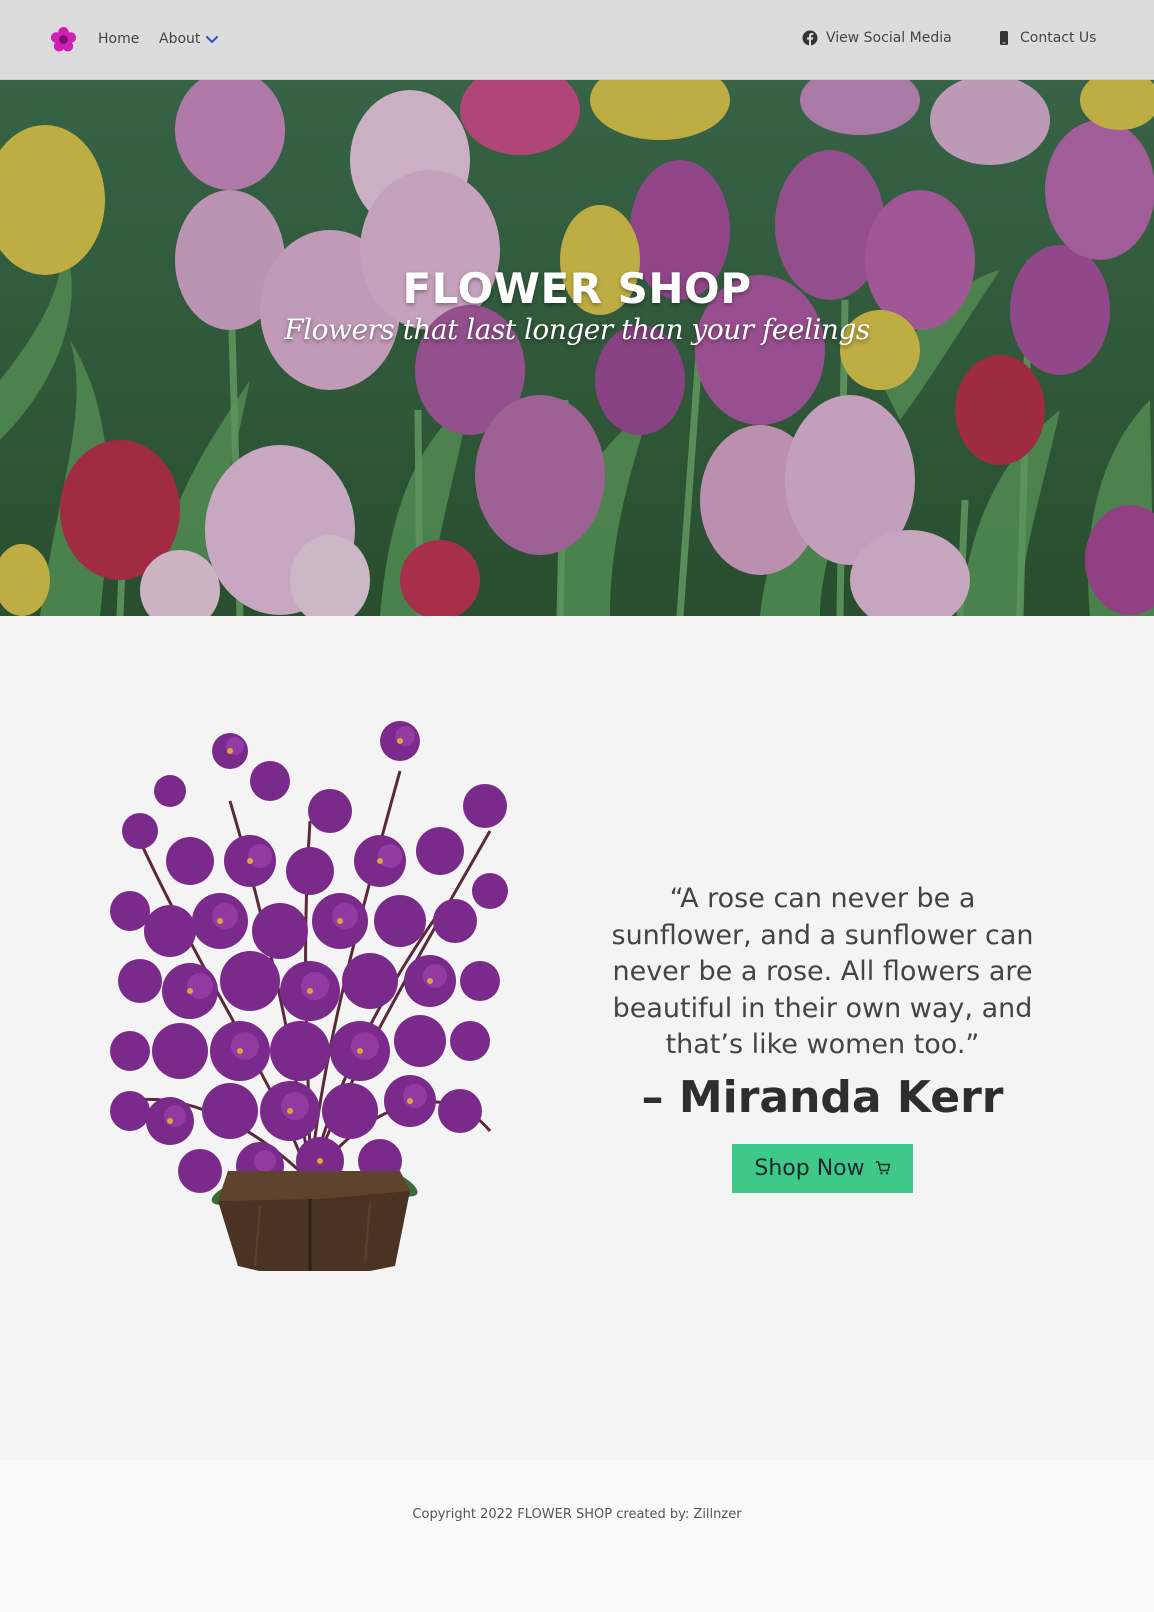 The image size is (1154, 1612). I want to click on shop-now-button: Shop Now, so click(822, 1168).